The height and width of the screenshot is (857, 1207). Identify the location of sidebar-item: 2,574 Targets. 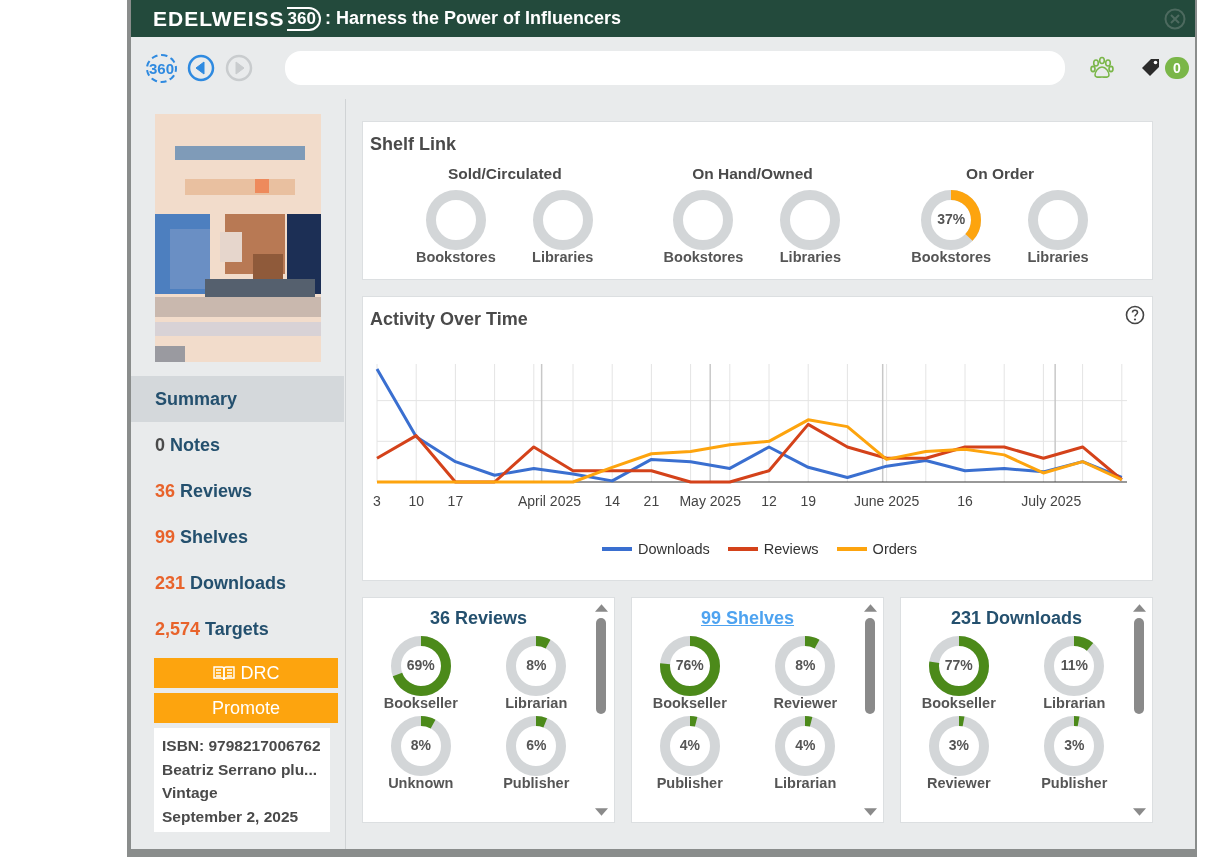
(237, 629).